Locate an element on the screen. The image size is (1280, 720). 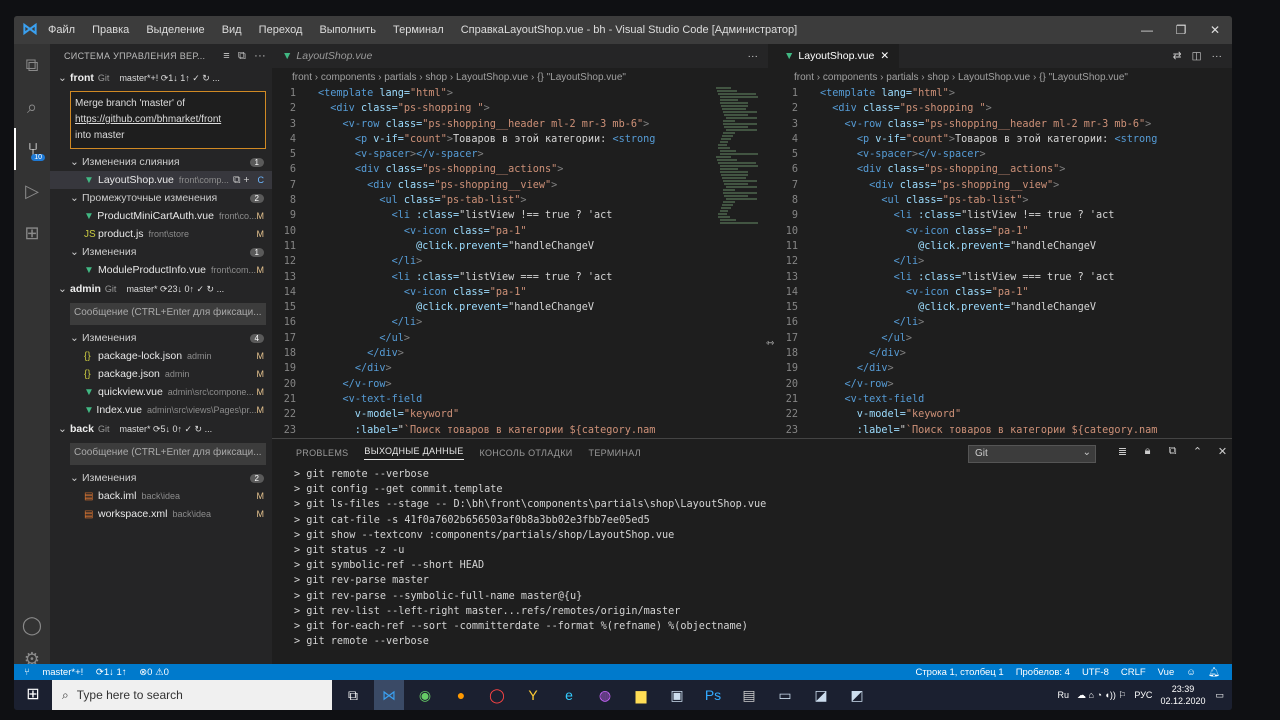
close-icon: ✕ is located at coordinates (1215, 30).